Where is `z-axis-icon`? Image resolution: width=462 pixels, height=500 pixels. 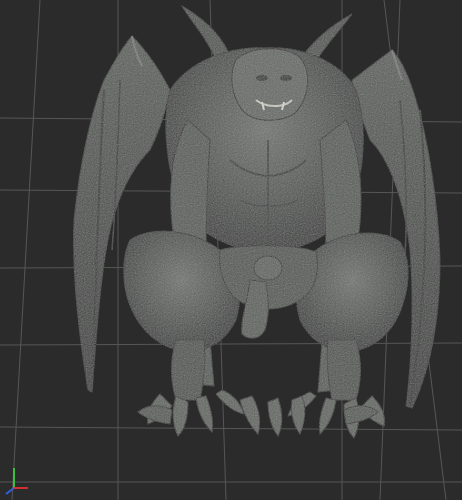
z-axis-icon is located at coordinates (10, 491).